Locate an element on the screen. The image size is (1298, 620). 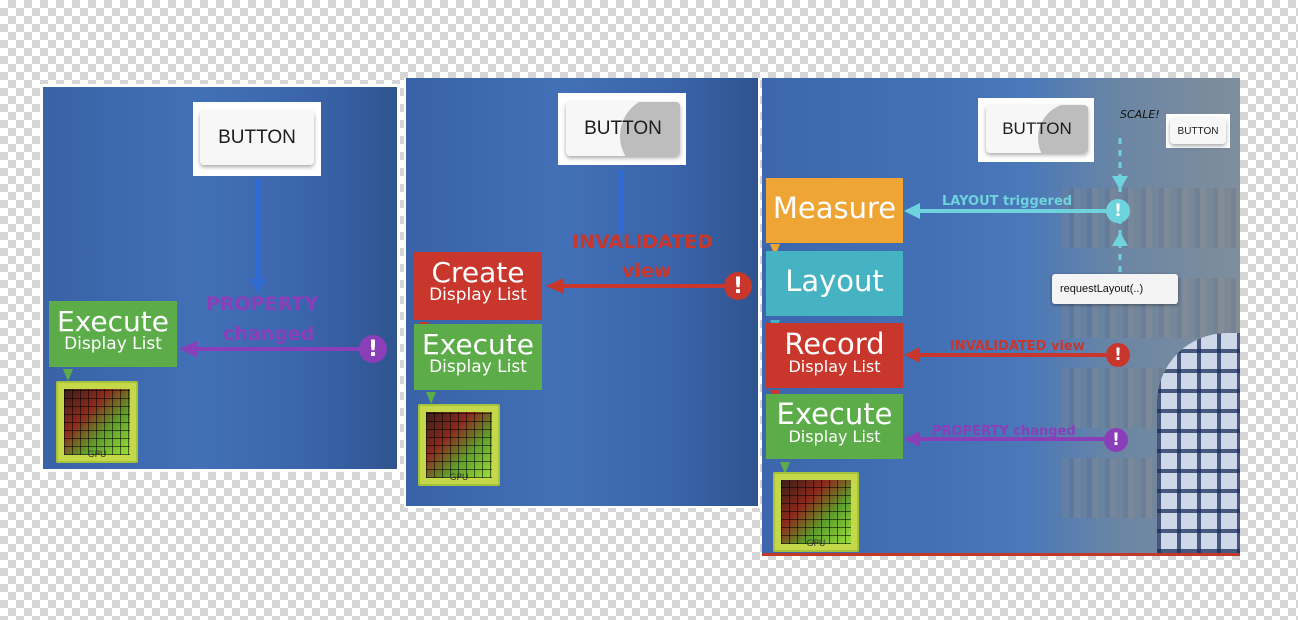
scaled-button-label: BUTTON is located at coordinates (1198, 131).